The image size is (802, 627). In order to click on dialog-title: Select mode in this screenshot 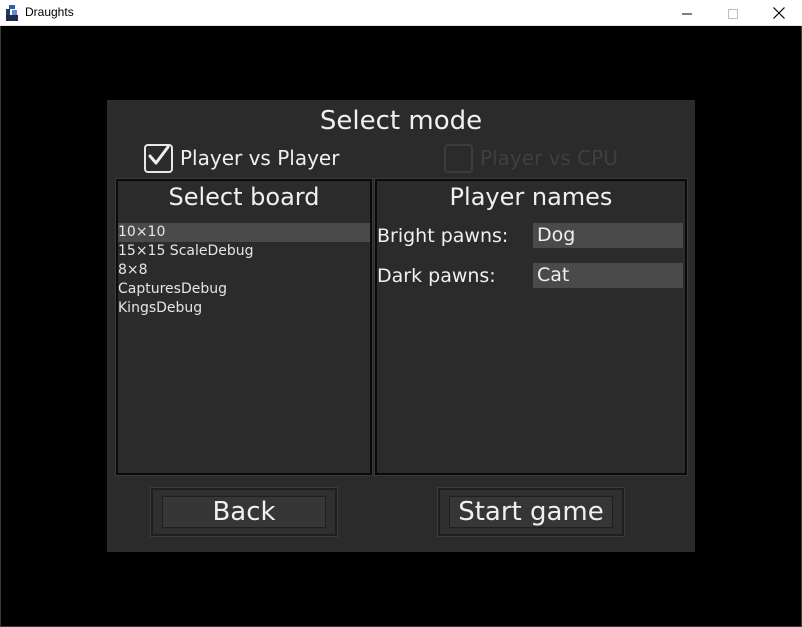, I will do `click(401, 121)`.